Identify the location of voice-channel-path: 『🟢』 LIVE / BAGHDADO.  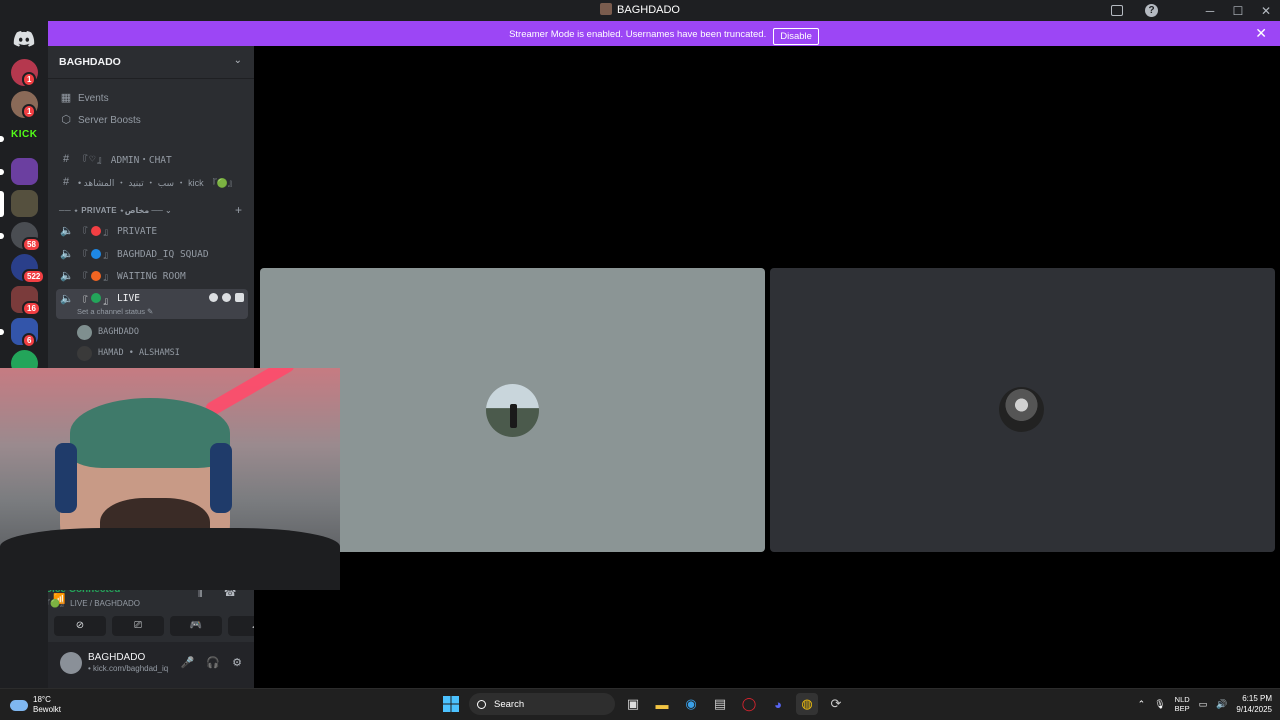
(94, 603).